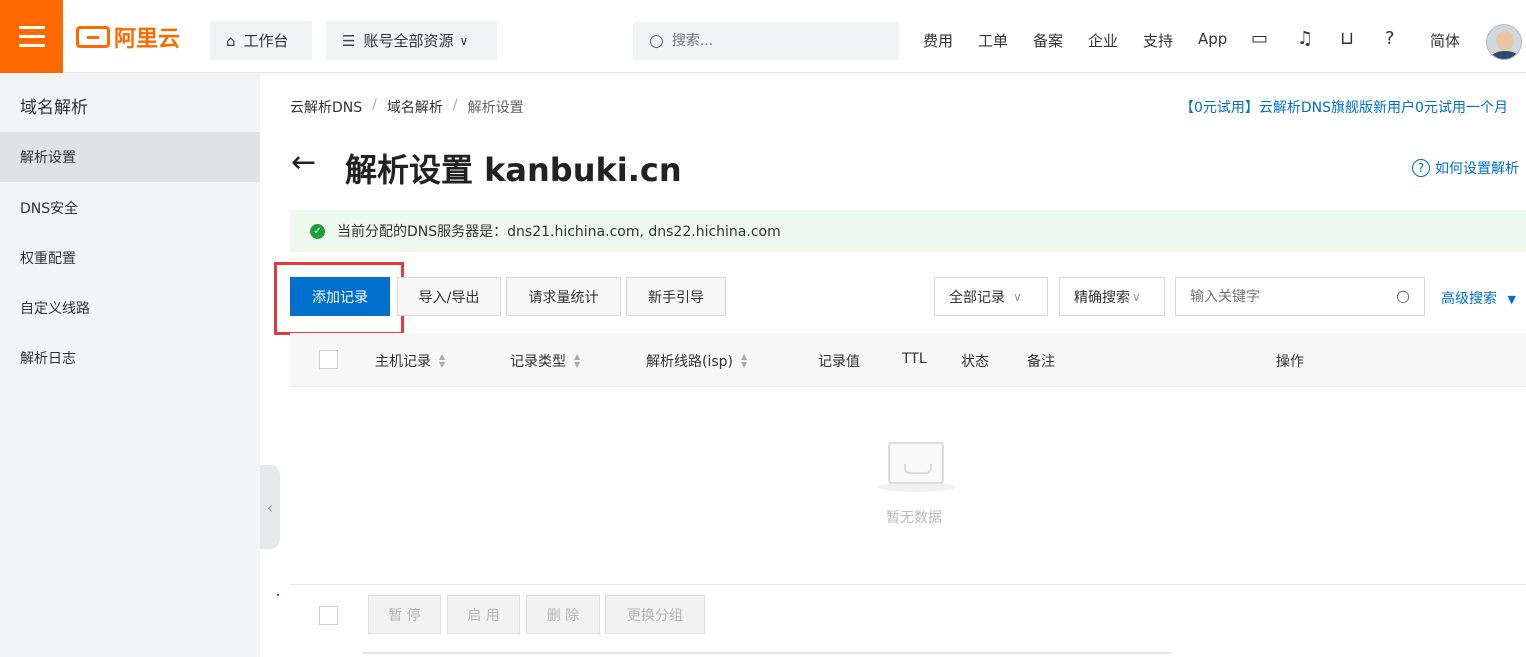 This screenshot has width=1526, height=657. Describe the element at coordinates (655, 614) in the screenshot. I see `bulk-change-group-button: 更换分组` at that location.